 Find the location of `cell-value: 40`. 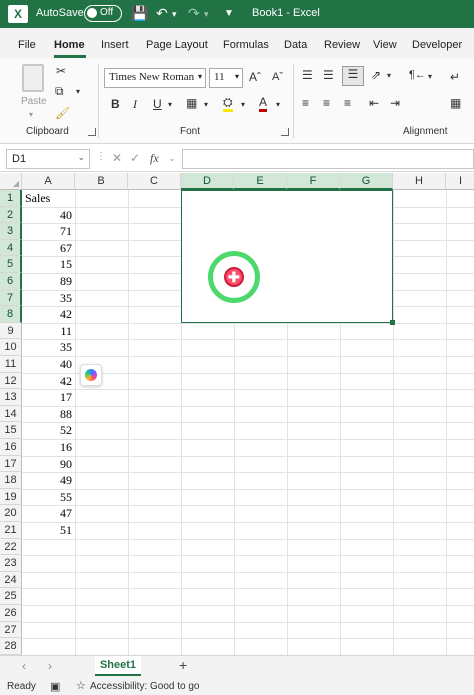

cell-value: 40 is located at coordinates (48, 215).